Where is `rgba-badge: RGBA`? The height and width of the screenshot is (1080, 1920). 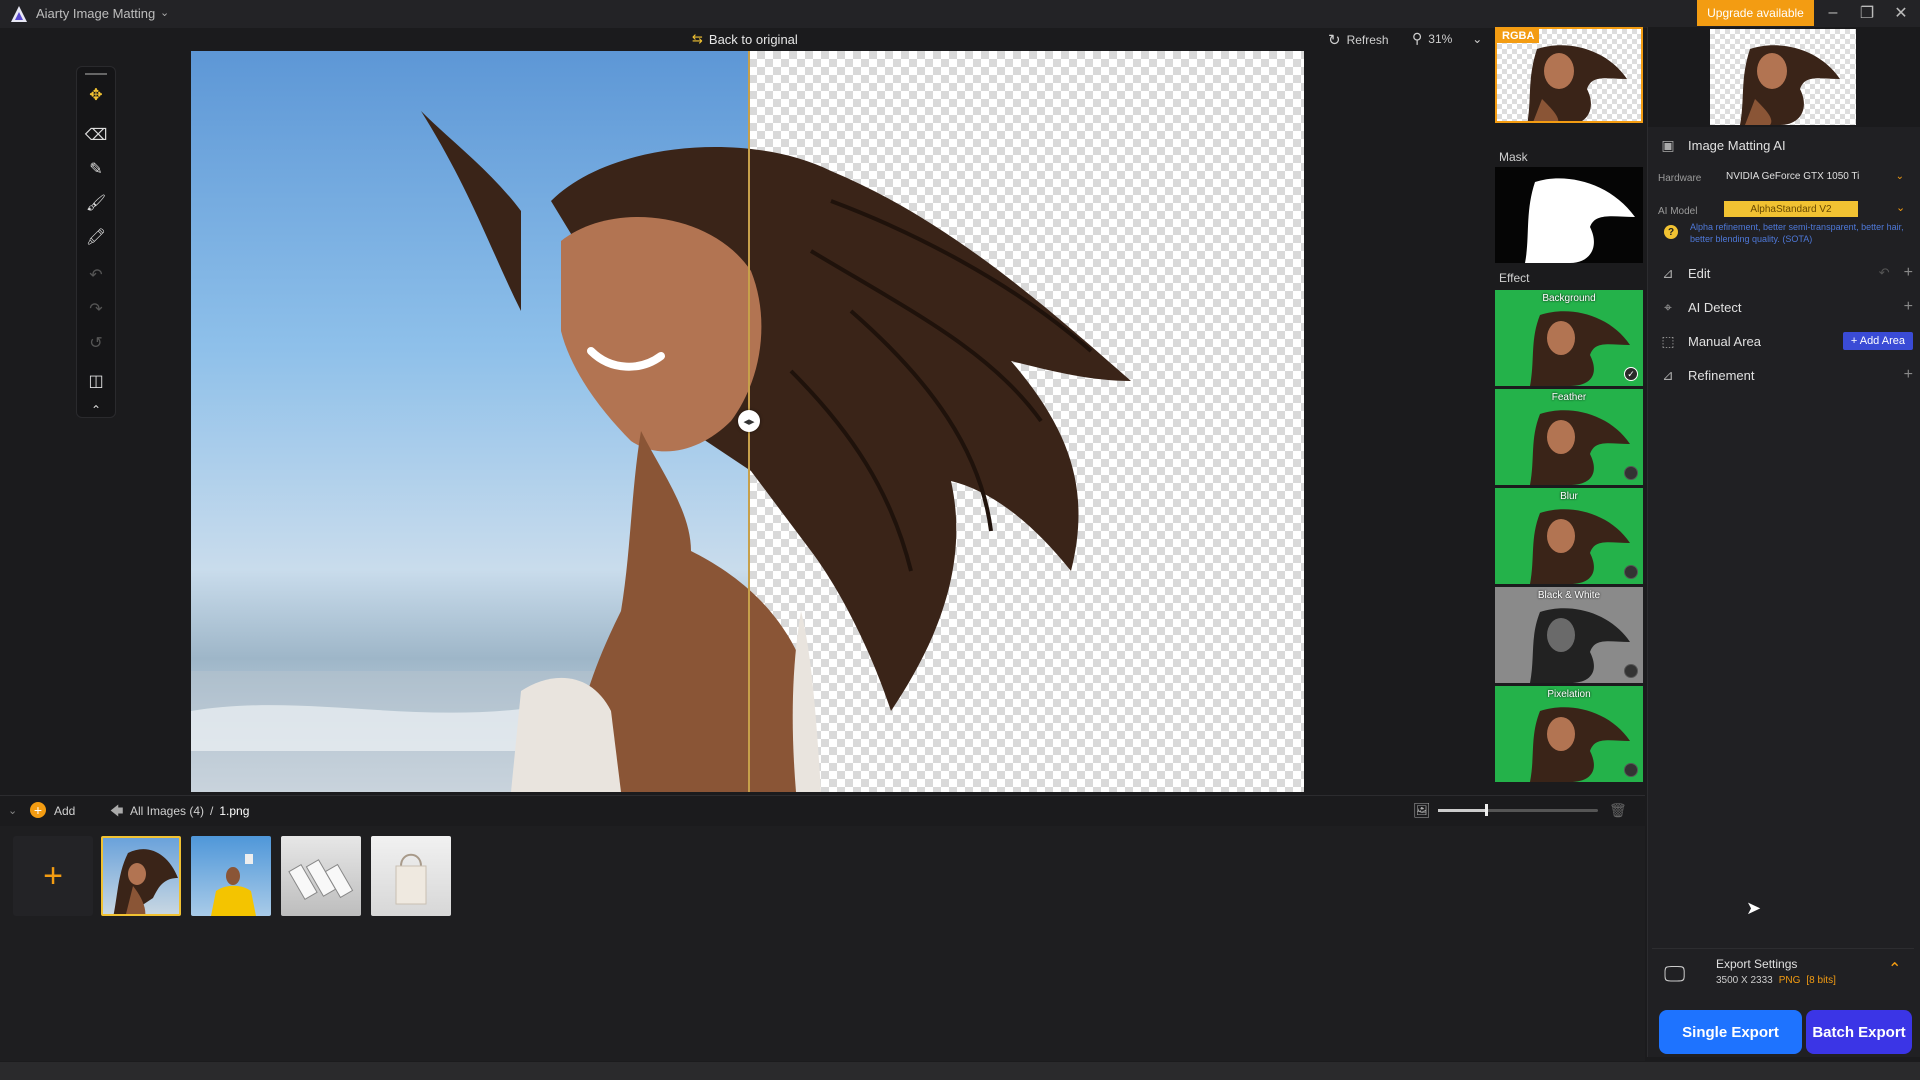
rgba-badge: RGBA is located at coordinates (1518, 36).